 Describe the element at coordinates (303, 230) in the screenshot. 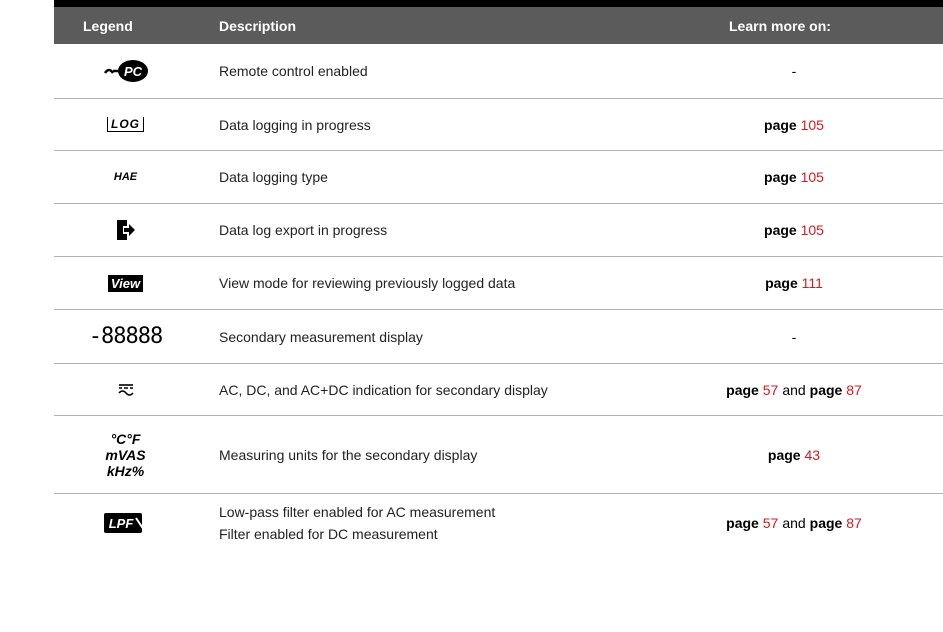

I see `row-description: Data log export in progress` at that location.